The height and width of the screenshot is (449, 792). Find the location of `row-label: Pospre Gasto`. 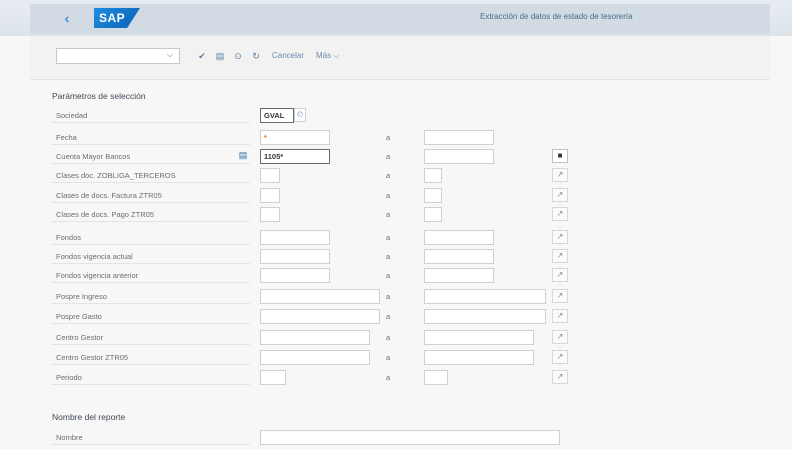

row-label: Pospre Gasto is located at coordinates (151, 316).